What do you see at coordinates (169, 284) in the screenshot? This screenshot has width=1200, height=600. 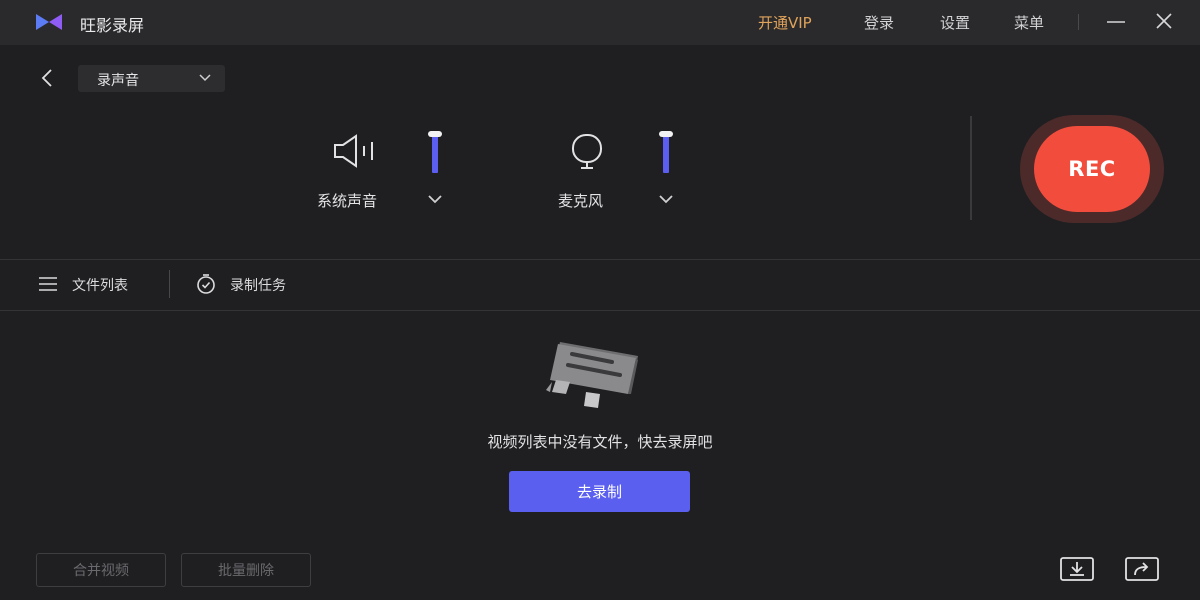 I see `tab-divider` at bounding box center [169, 284].